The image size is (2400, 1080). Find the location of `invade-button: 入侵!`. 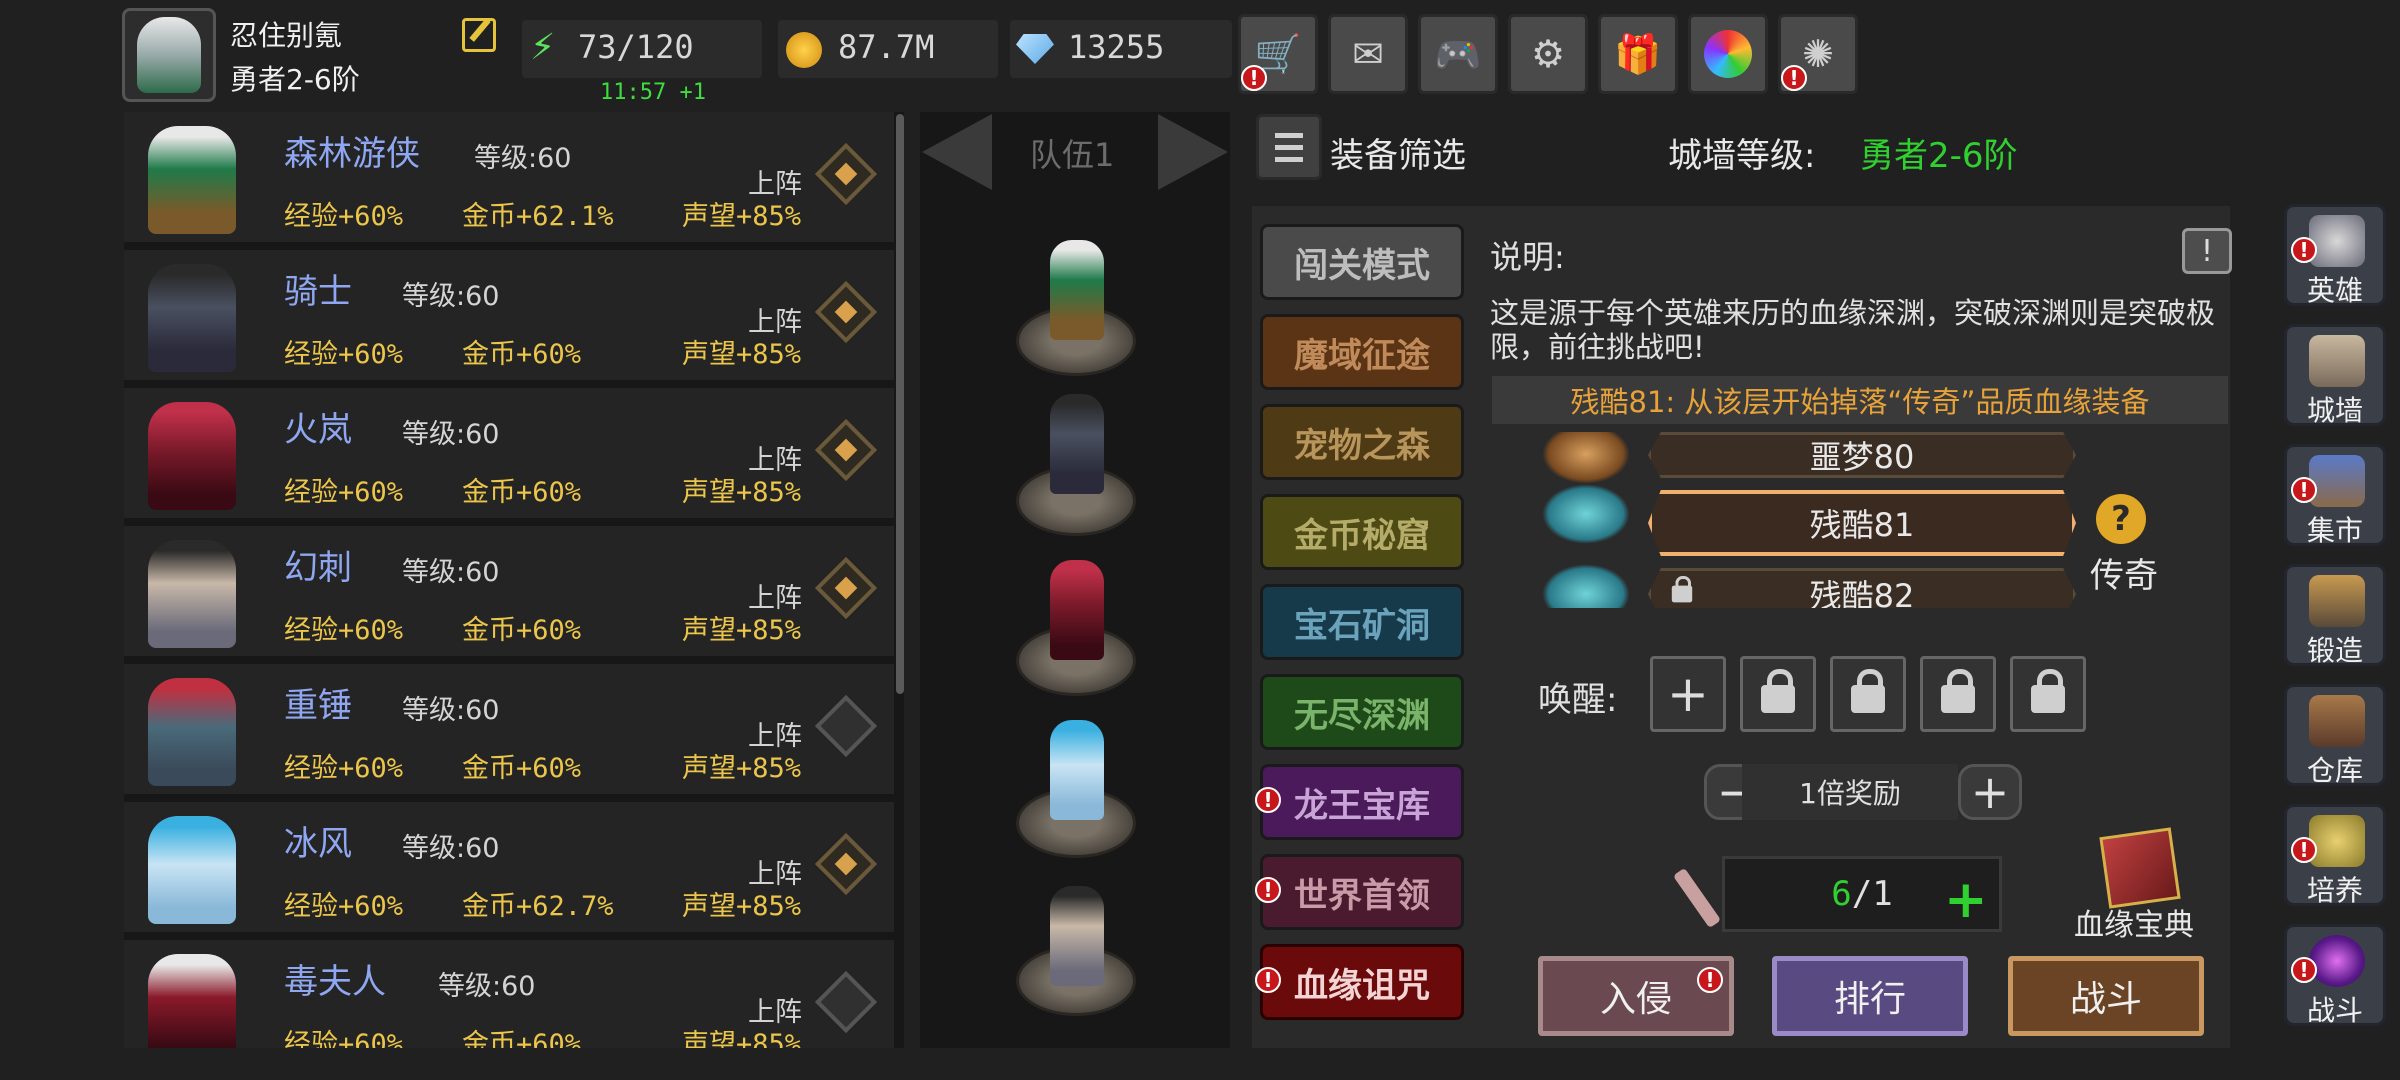

invade-button: 入侵! is located at coordinates (1636, 996).